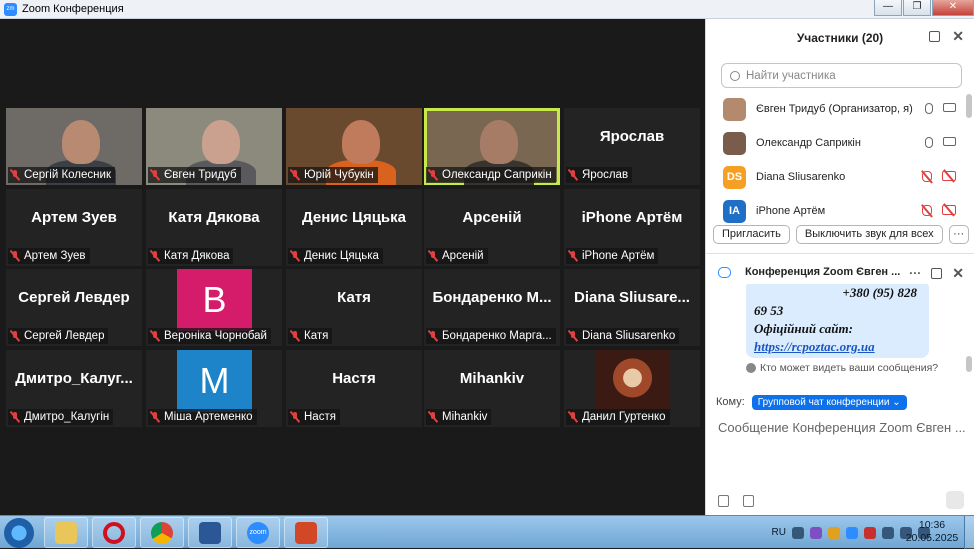 This screenshot has height=549, width=974. I want to click on participant-name: Сергей Левдер, so click(64, 336).